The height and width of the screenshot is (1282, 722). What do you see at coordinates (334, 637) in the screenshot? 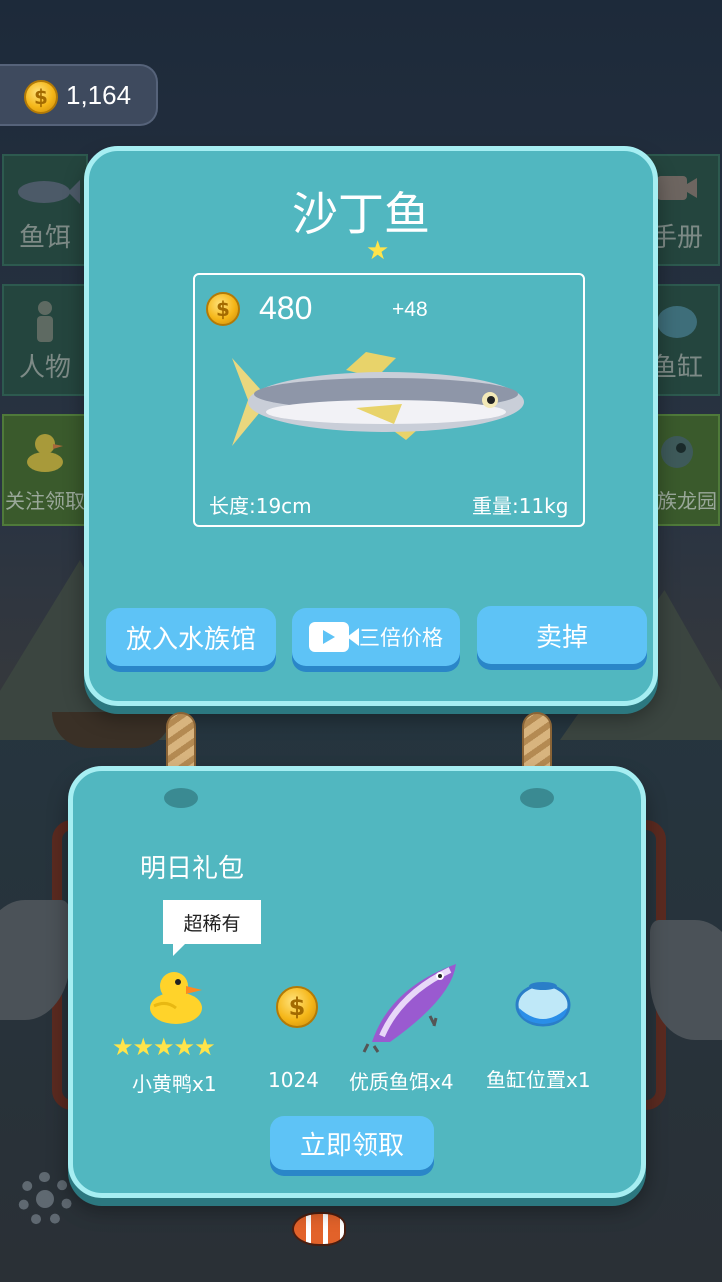
I see `video-play-icon` at bounding box center [334, 637].